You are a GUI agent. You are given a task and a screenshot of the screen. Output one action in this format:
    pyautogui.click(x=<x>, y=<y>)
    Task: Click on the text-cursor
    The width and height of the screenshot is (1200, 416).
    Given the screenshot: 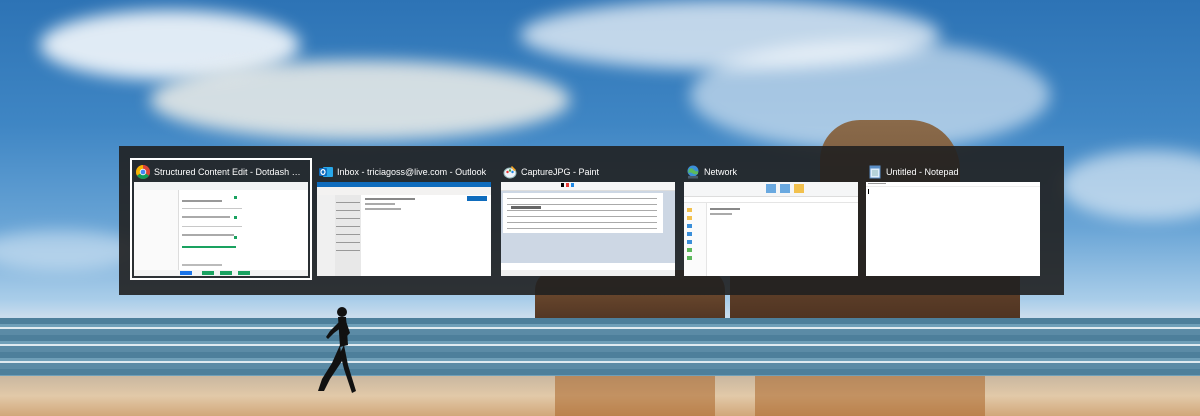 What is the action you would take?
    pyautogui.click(x=868, y=191)
    